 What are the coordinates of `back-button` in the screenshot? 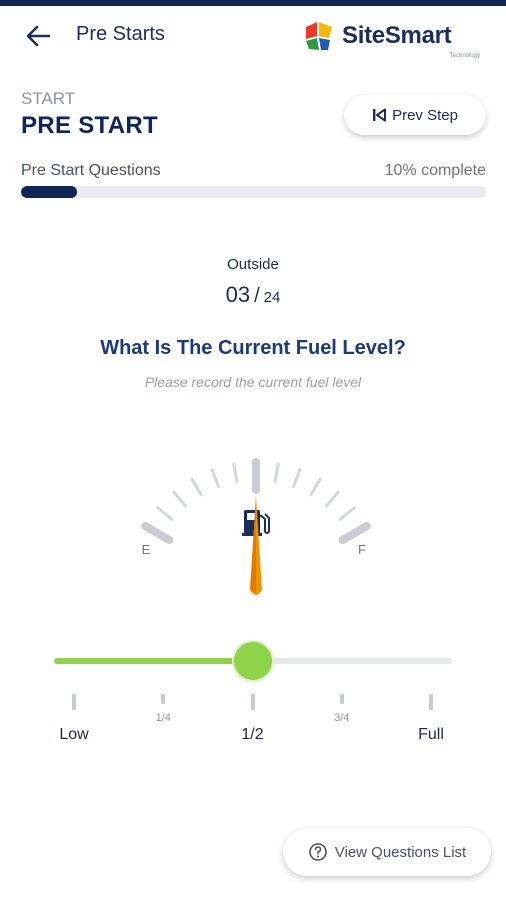 It's located at (38, 36).